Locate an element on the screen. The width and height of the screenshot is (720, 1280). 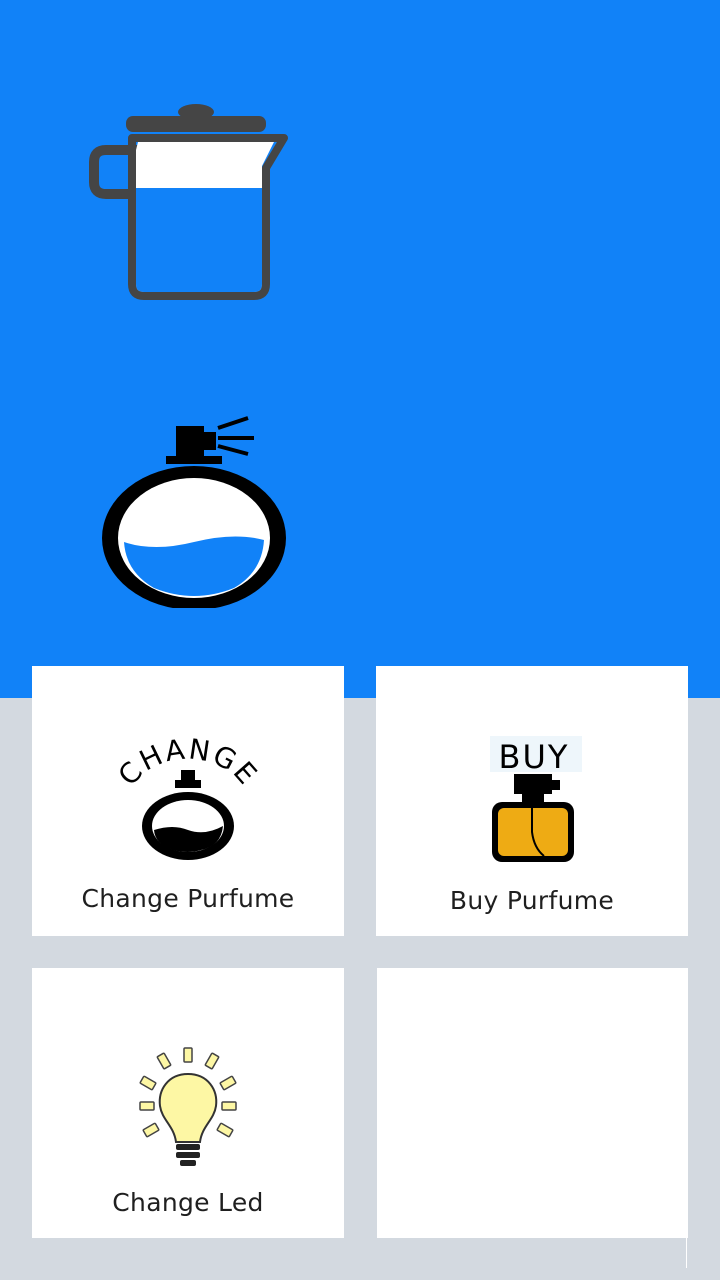
lightbulb-icon is located at coordinates (188, 1106).